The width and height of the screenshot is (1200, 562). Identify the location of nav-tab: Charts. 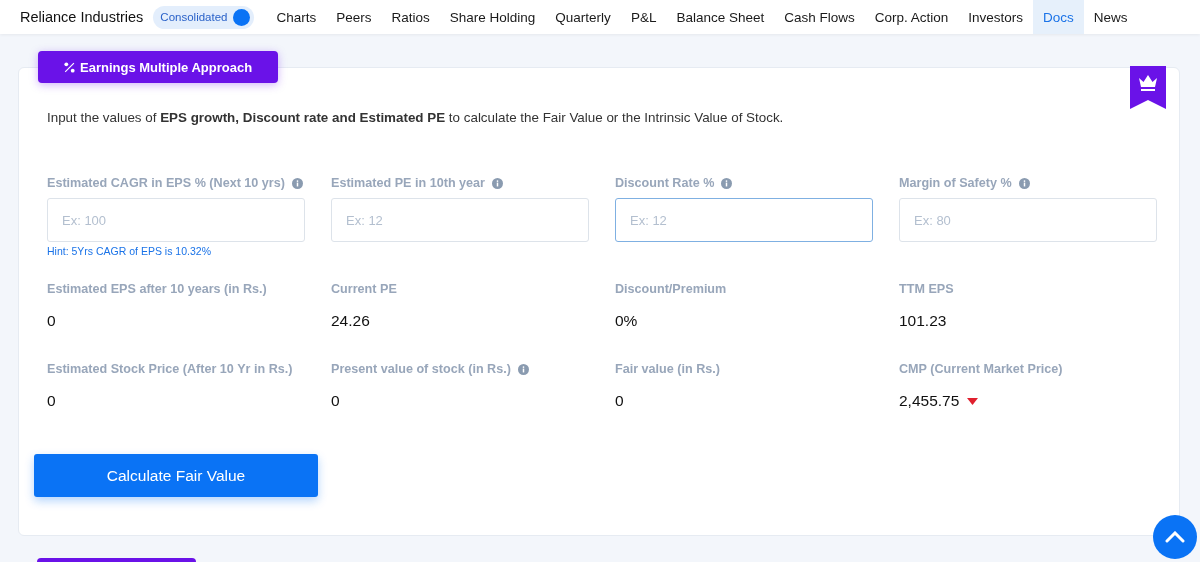
(296, 17).